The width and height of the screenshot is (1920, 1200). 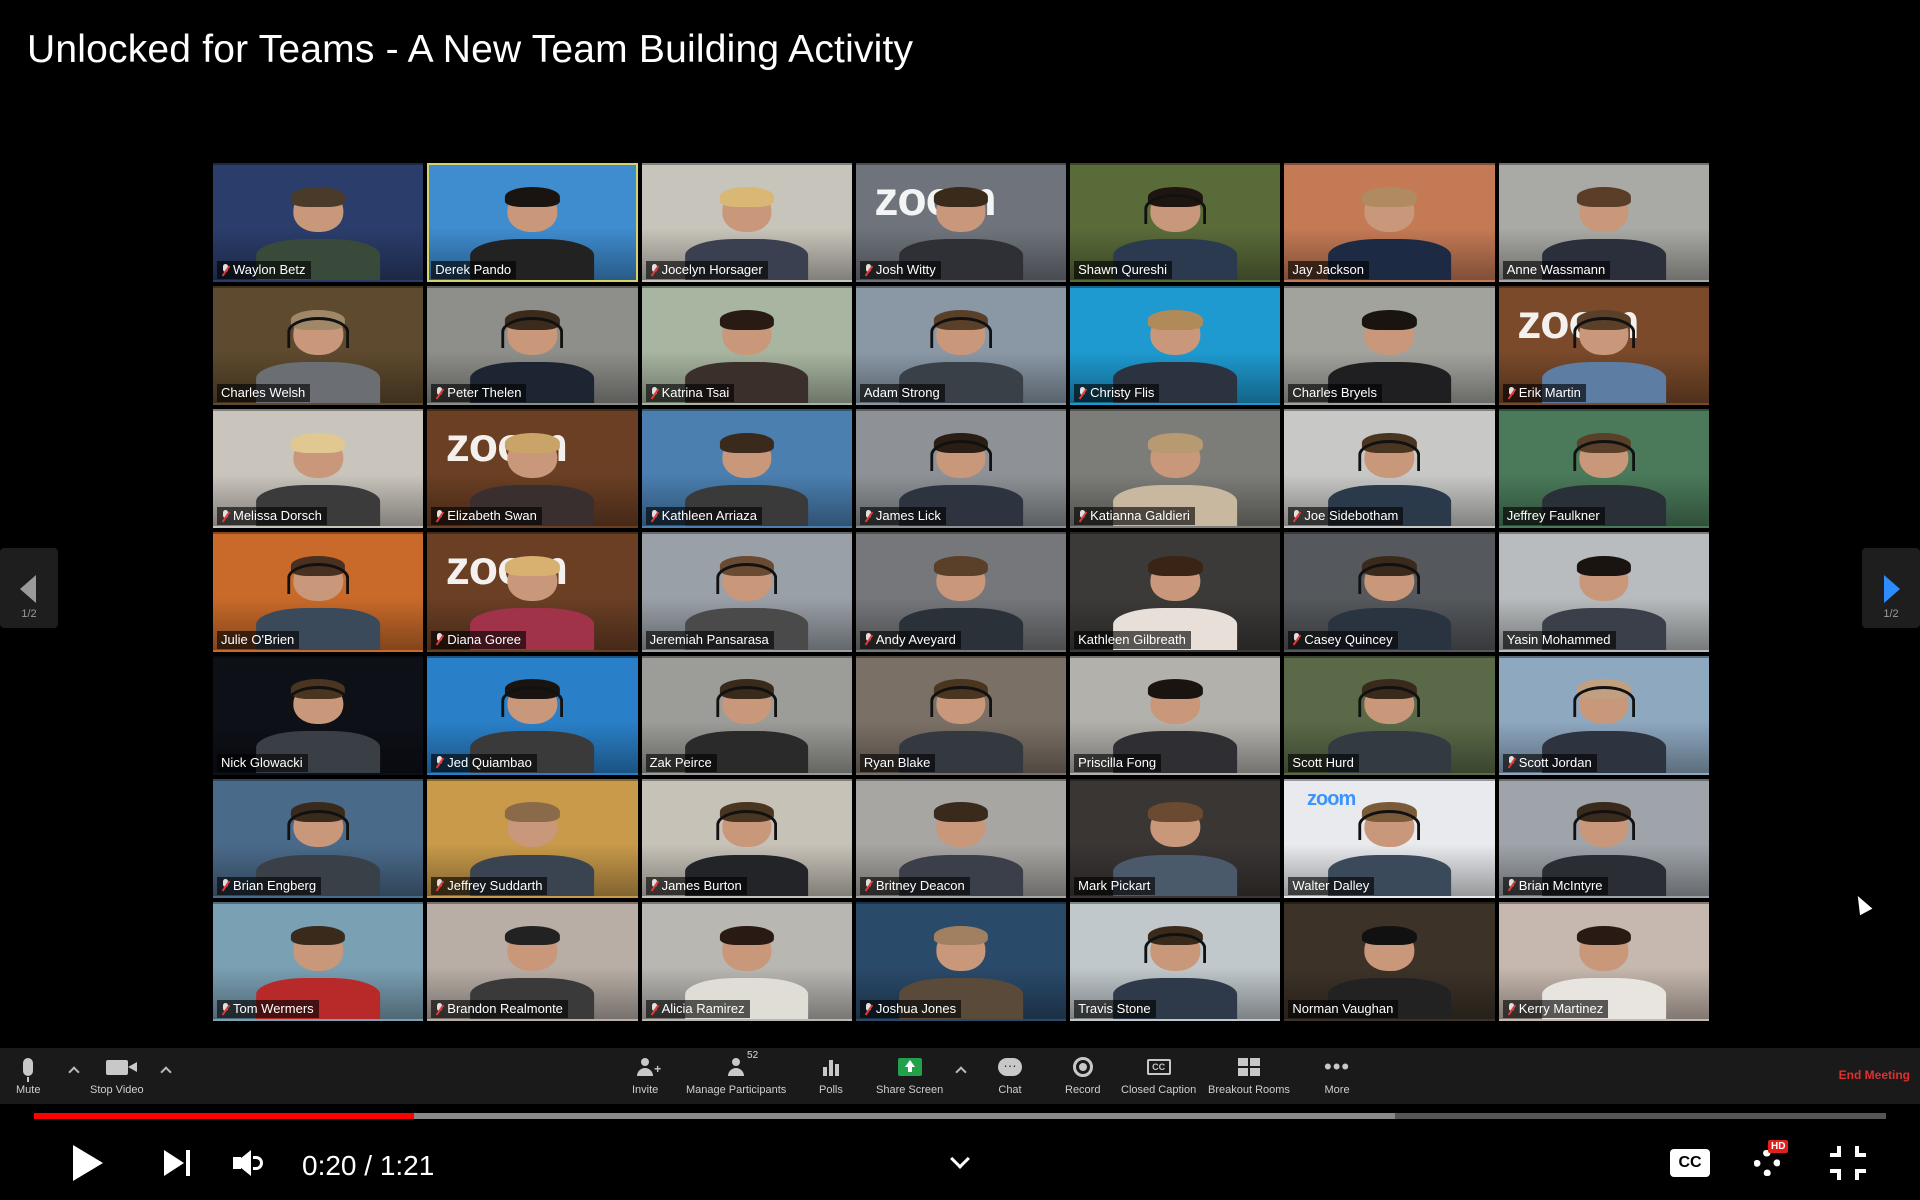 I want to click on audio-options-caret, so click(x=74, y=1072).